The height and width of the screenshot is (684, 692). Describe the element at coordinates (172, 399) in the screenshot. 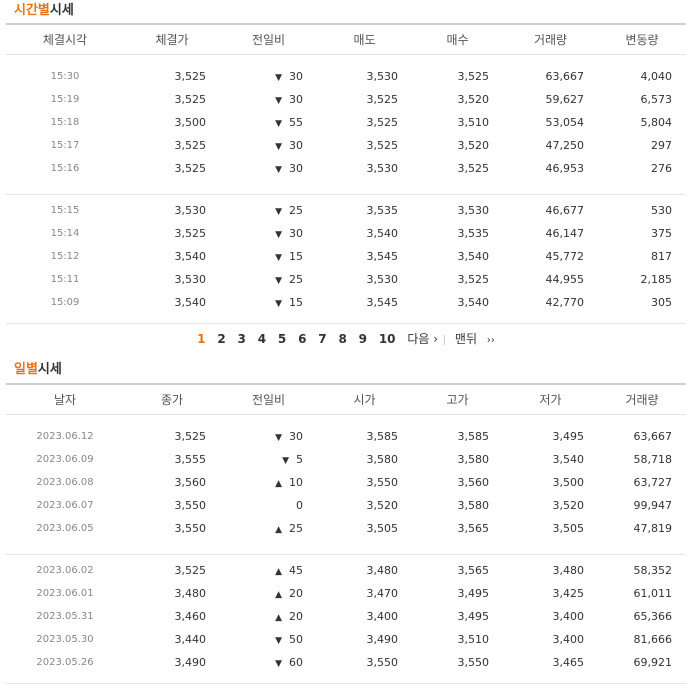

I see `col-header: 종가` at that location.